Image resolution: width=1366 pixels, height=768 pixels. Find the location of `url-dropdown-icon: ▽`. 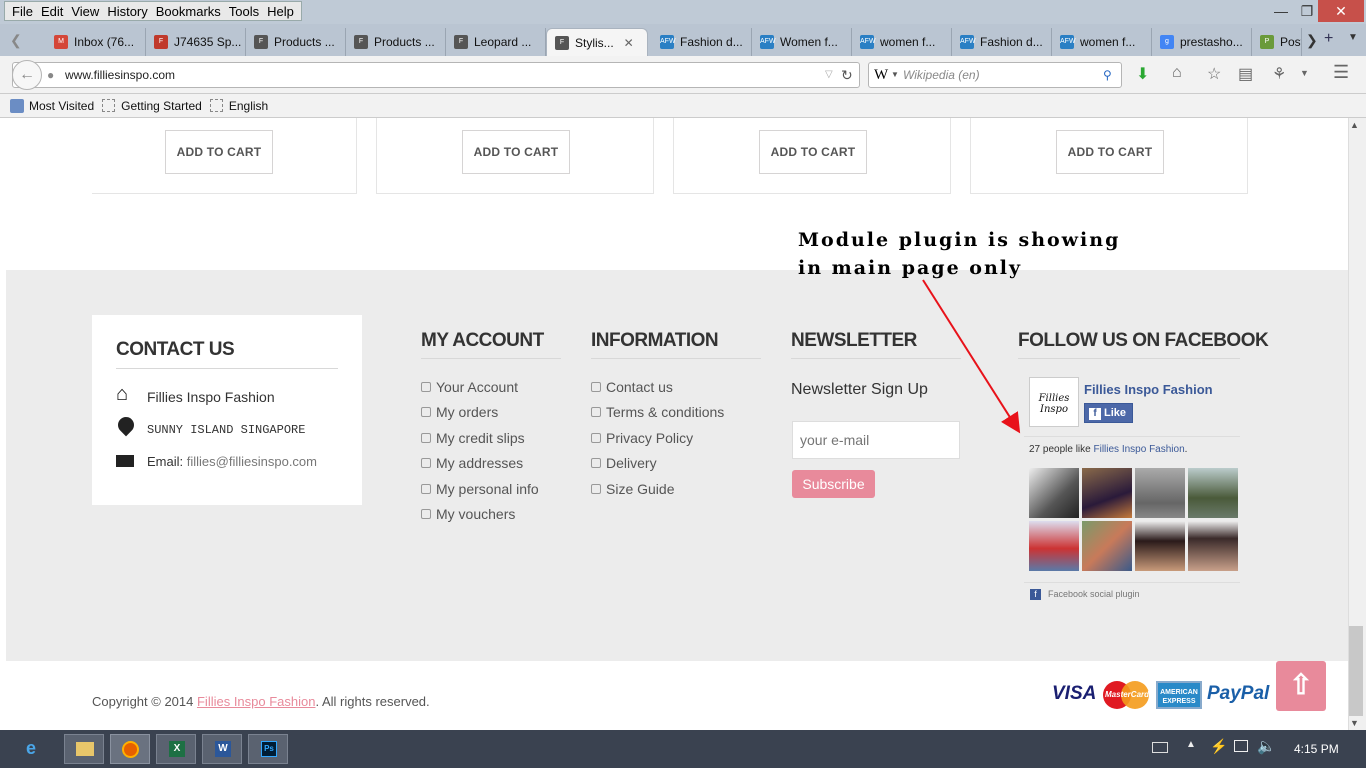

url-dropdown-icon: ▽ is located at coordinates (829, 75).